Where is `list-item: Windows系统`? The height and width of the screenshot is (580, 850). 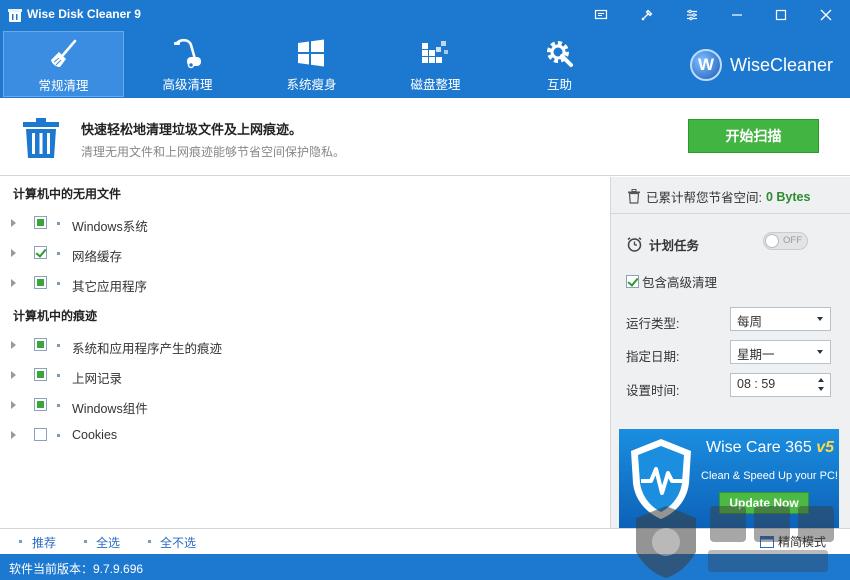 list-item: Windows系统 is located at coordinates (300, 223).